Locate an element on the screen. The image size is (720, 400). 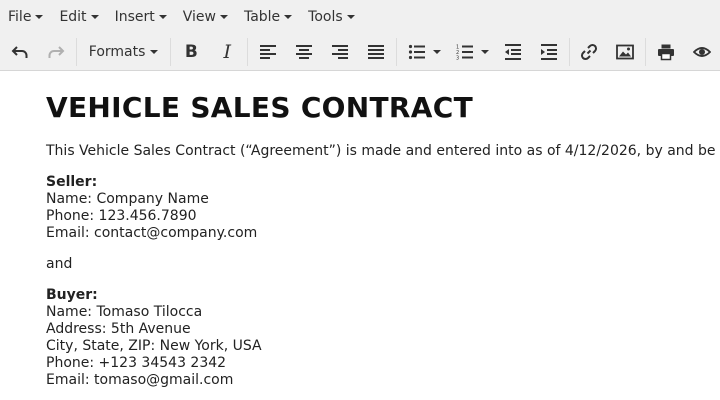
outdent-button is located at coordinates (513, 52).